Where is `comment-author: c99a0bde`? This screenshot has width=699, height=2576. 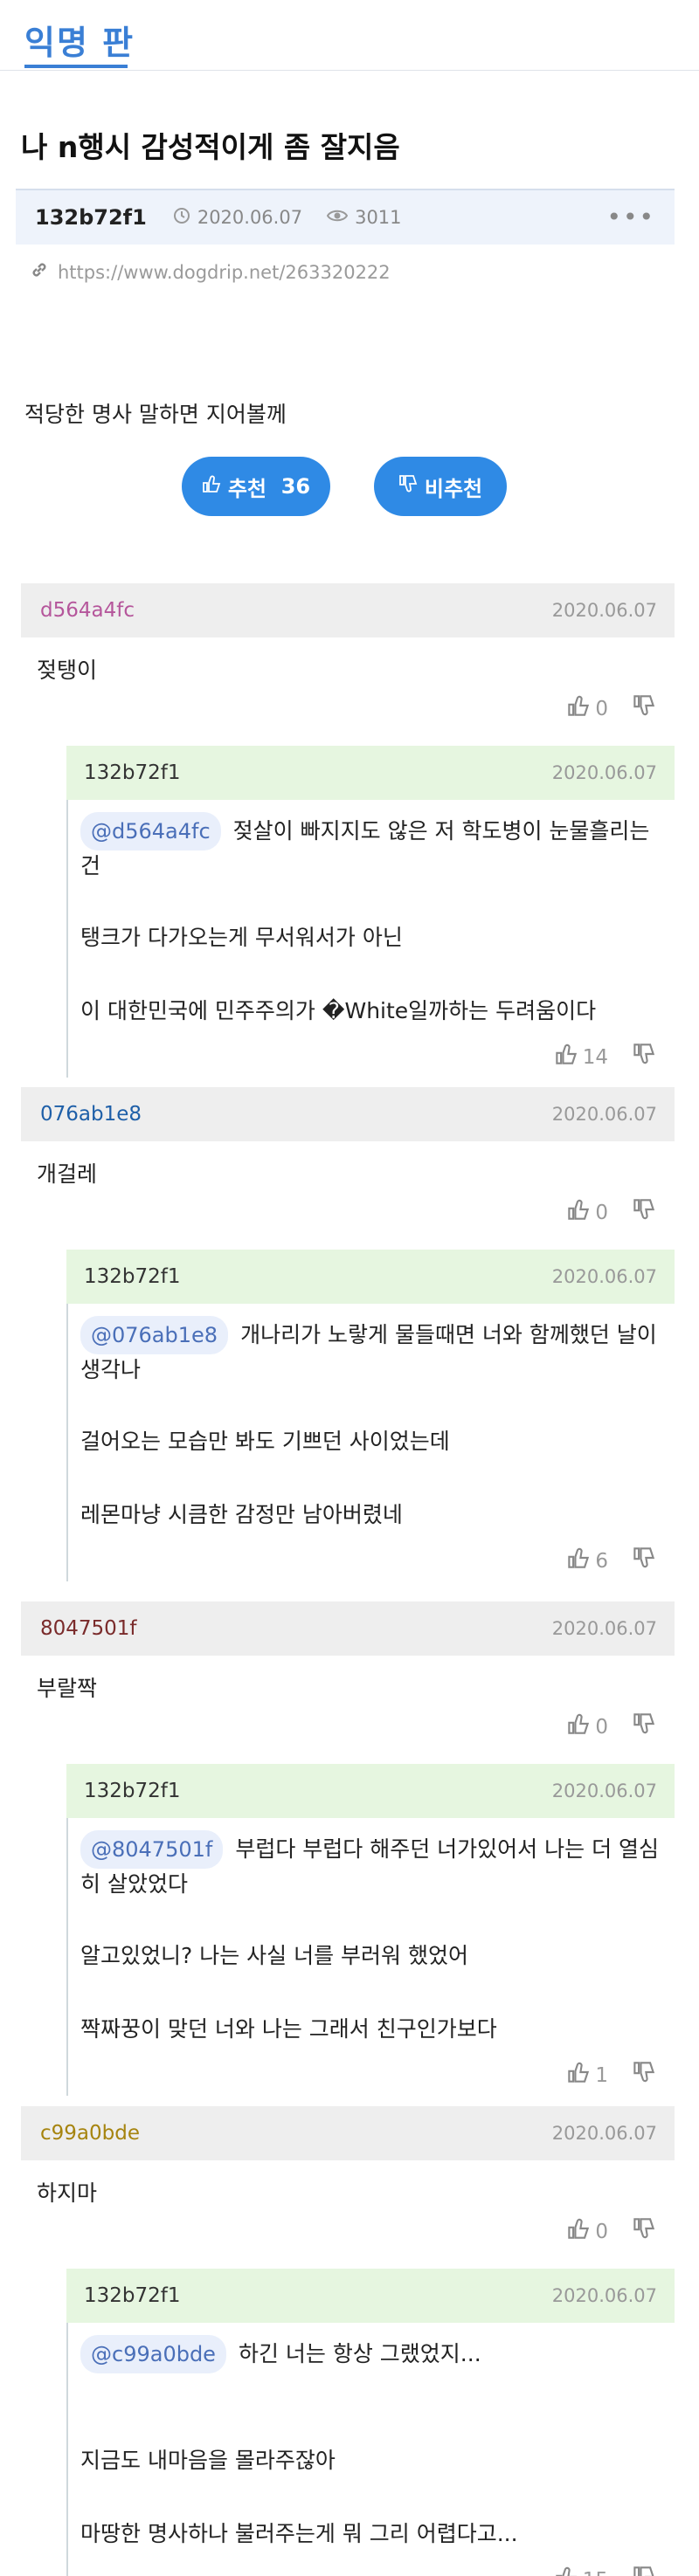 comment-author: c99a0bde is located at coordinates (90, 2133).